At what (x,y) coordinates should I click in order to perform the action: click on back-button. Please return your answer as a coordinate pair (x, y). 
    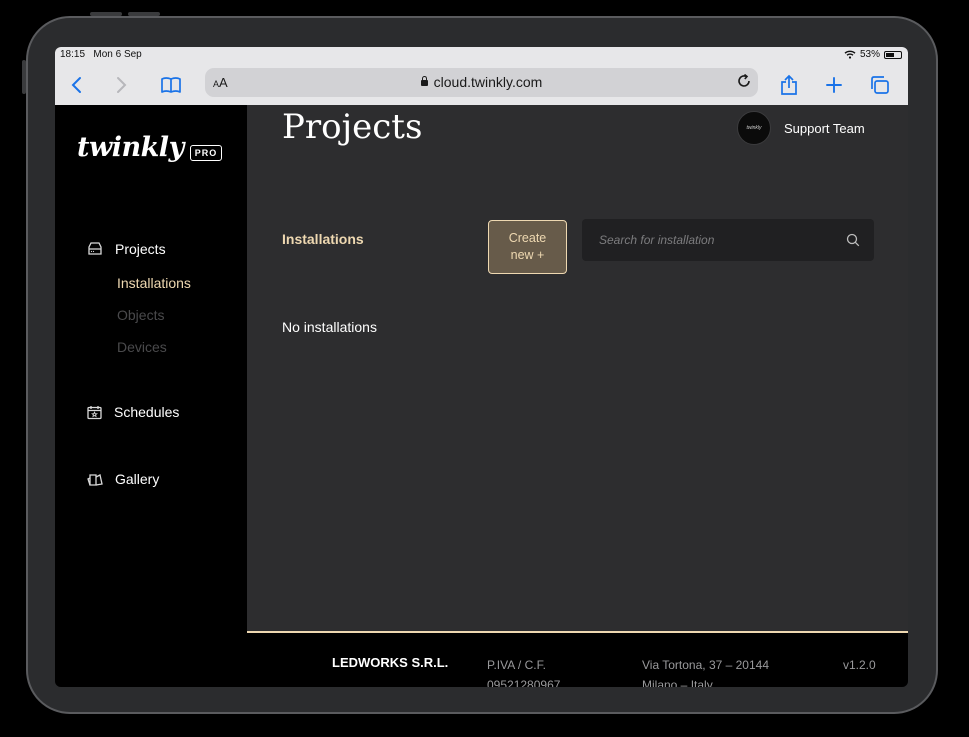
    Looking at the image, I should click on (76, 85).